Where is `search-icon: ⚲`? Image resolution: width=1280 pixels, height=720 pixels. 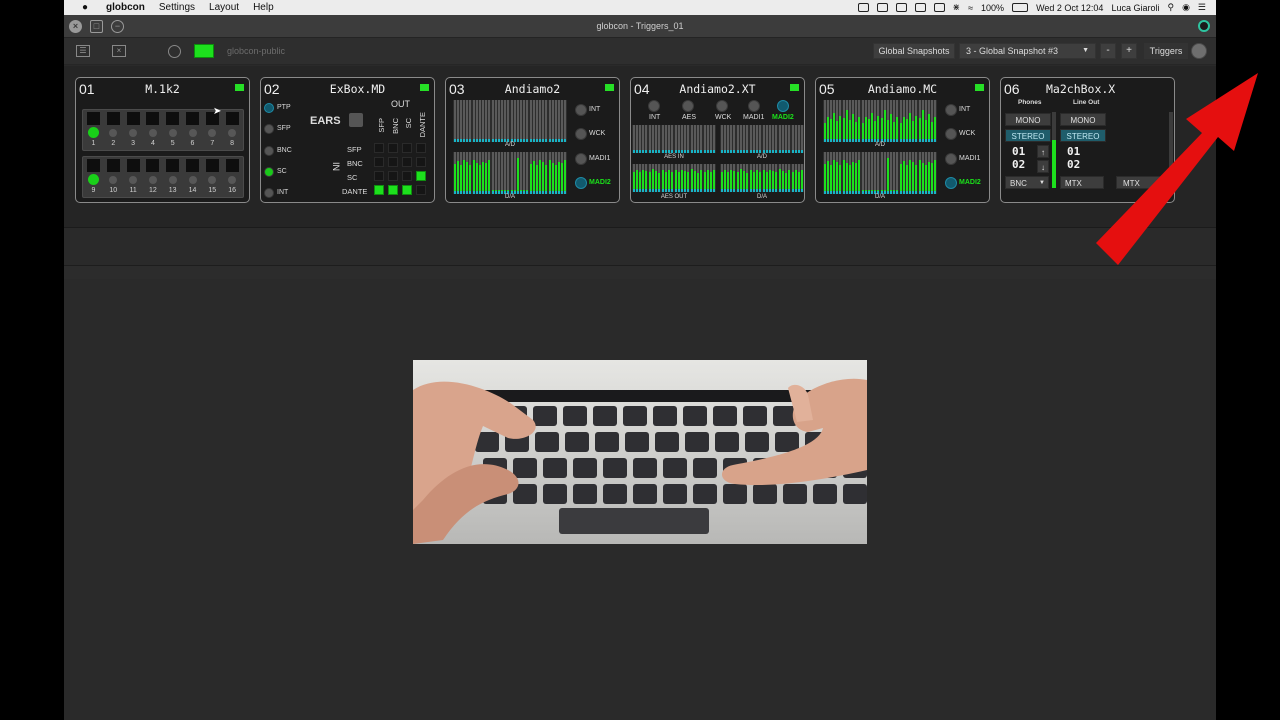
search-icon: ⚲ is located at coordinates (1170, 7).